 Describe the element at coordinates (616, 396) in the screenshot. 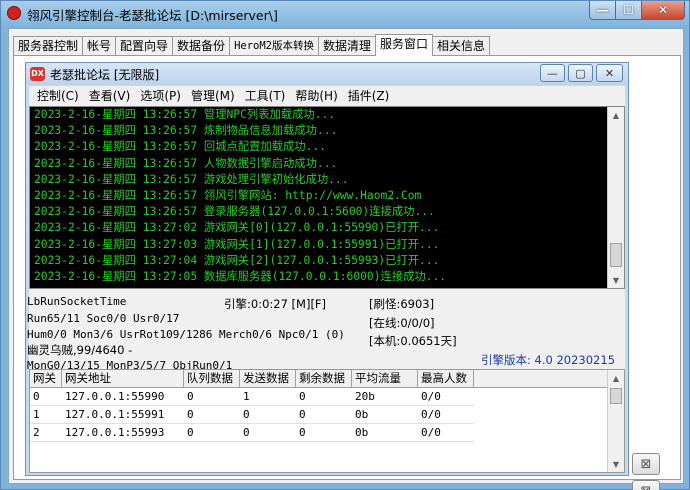

I see `grid-scroll-thumb` at that location.